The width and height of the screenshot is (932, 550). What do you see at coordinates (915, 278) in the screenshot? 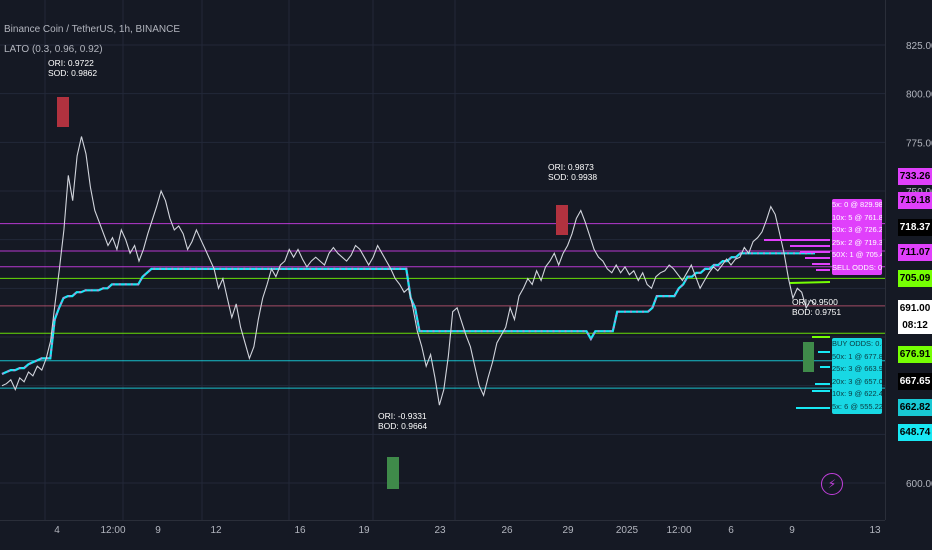
I see `price-tag: 705.09` at bounding box center [915, 278].